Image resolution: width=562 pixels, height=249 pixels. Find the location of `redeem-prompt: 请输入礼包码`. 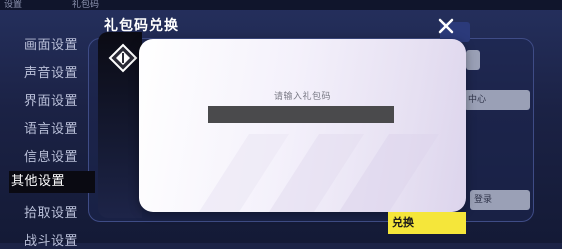

redeem-prompt: 请输入礼包码 is located at coordinates (302, 97).